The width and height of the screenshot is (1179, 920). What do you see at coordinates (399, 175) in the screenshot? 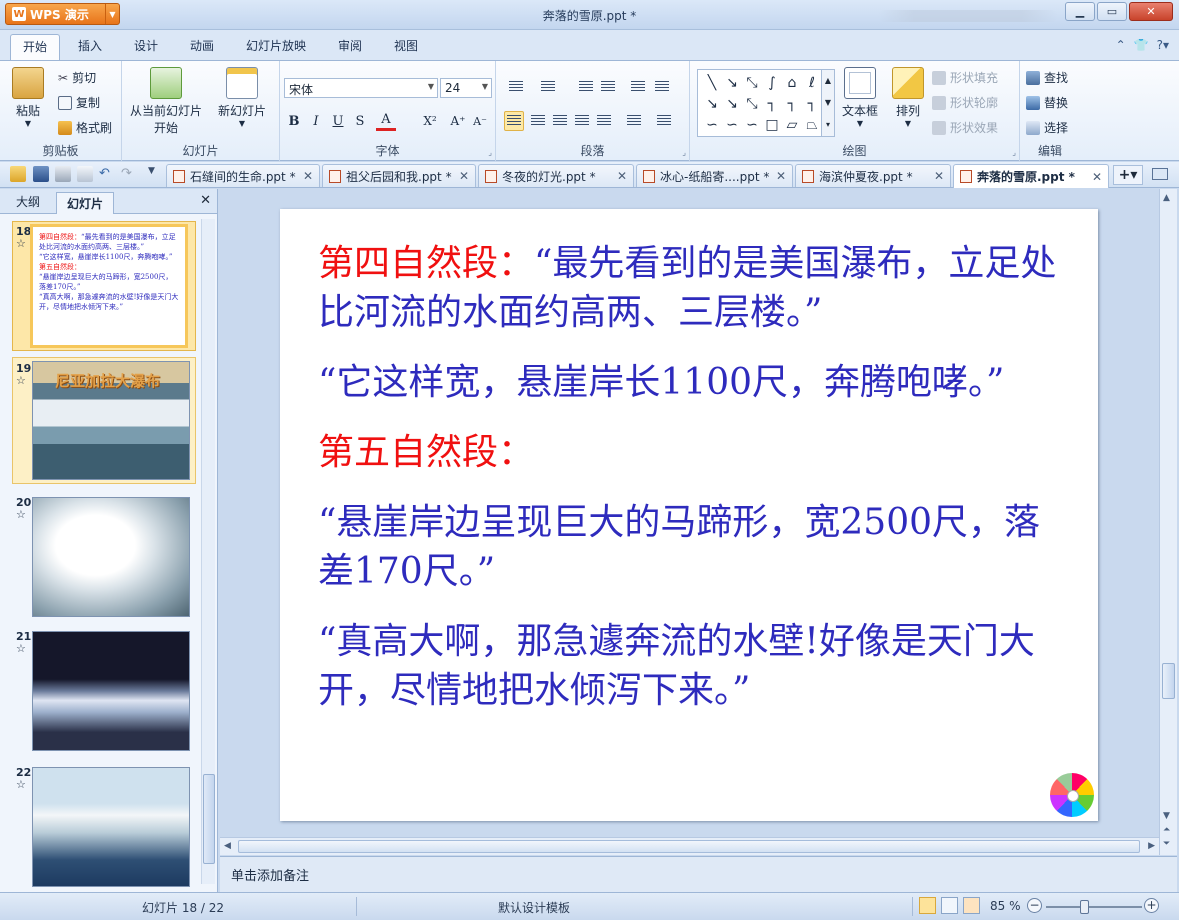
I see `doc-tab: 祖父后园和我.ppt * ✕` at bounding box center [399, 175].